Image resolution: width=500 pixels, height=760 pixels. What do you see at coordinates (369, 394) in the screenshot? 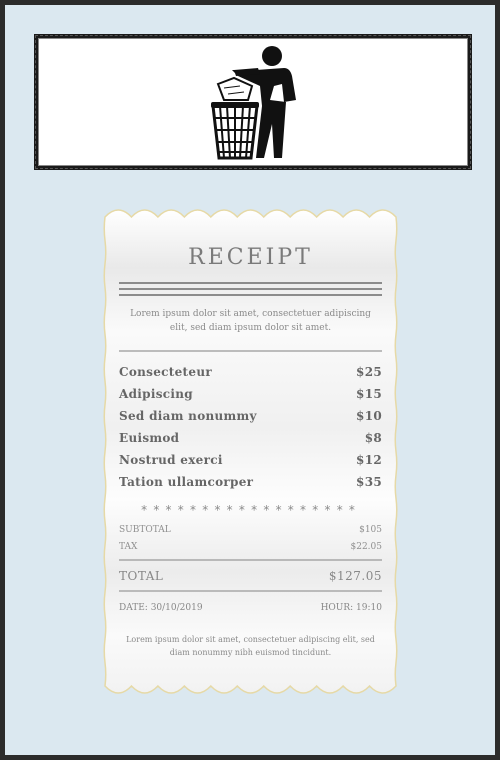
I see `item-price: $15` at bounding box center [369, 394].